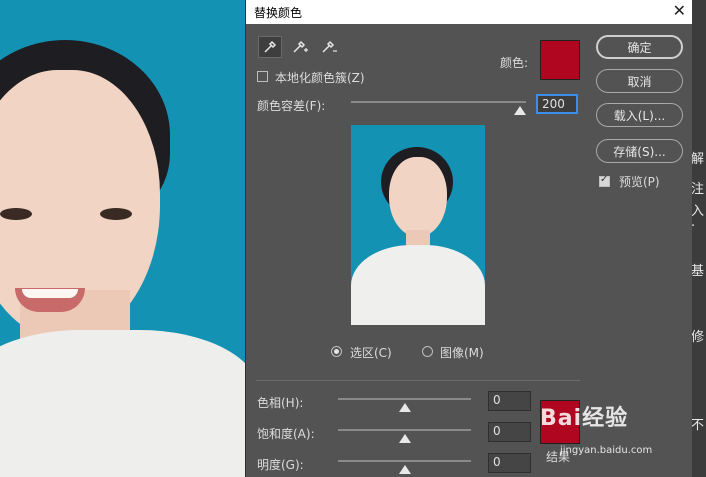 This screenshot has height=477, width=706. Describe the element at coordinates (122, 403) in the screenshot. I see `shirt-shape` at that location.